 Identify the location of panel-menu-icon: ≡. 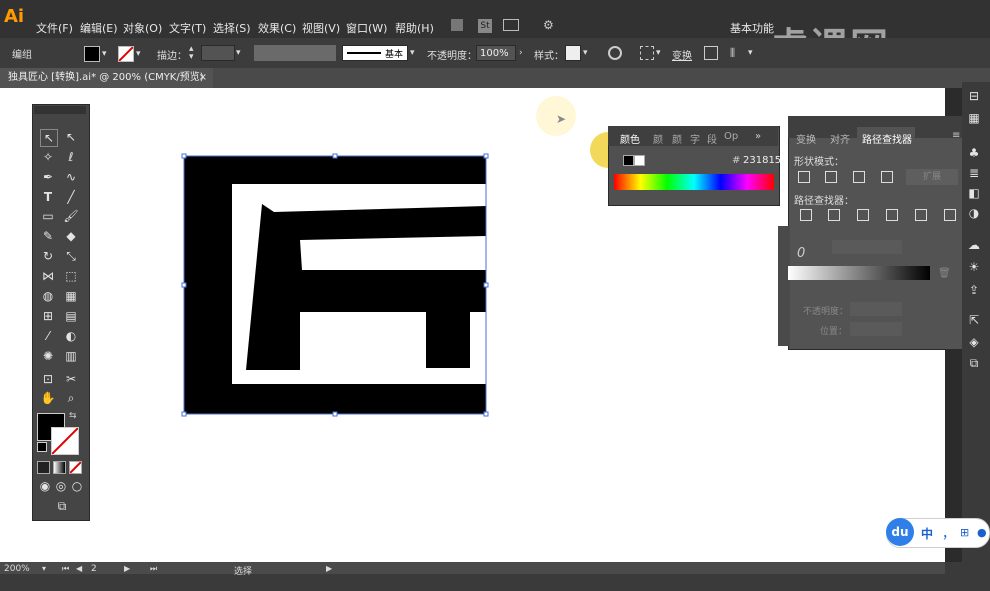
(956, 135).